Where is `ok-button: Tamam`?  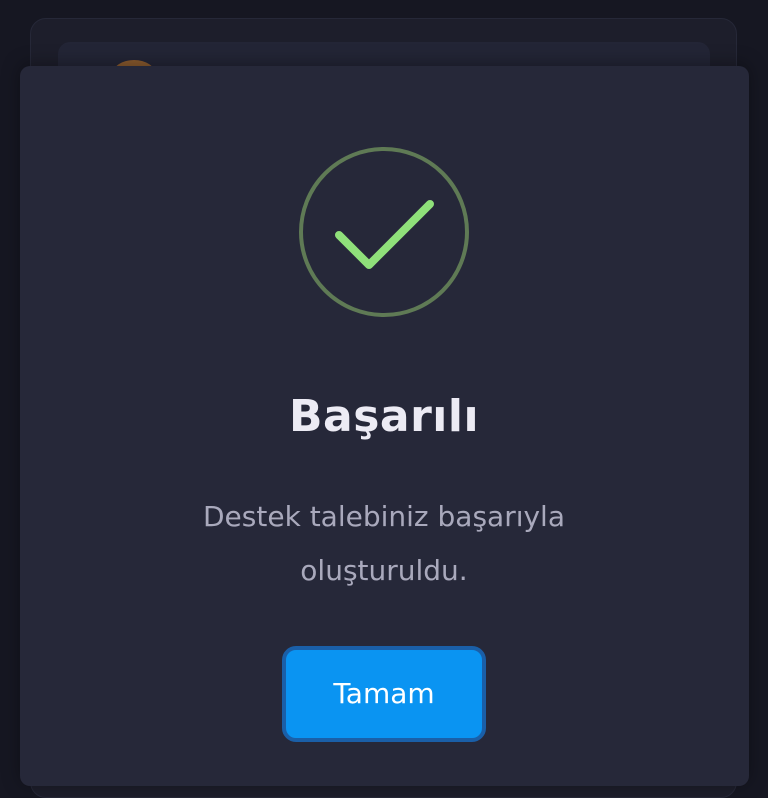
ok-button: Tamam is located at coordinates (384, 694).